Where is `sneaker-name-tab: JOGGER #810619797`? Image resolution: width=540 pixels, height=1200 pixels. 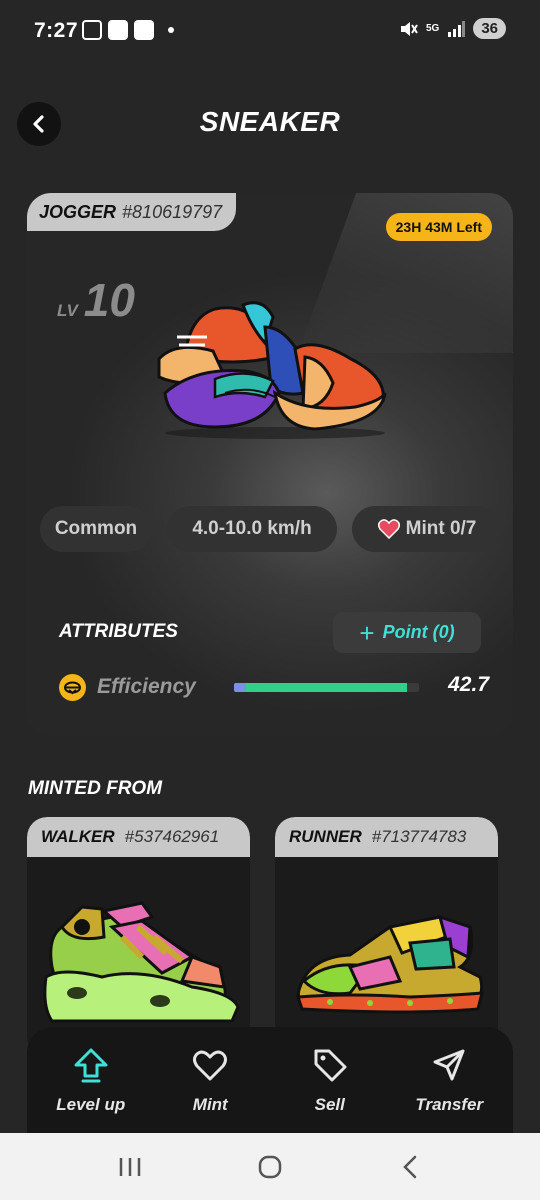
sneaker-name-tab: JOGGER #810619797 is located at coordinates (132, 212).